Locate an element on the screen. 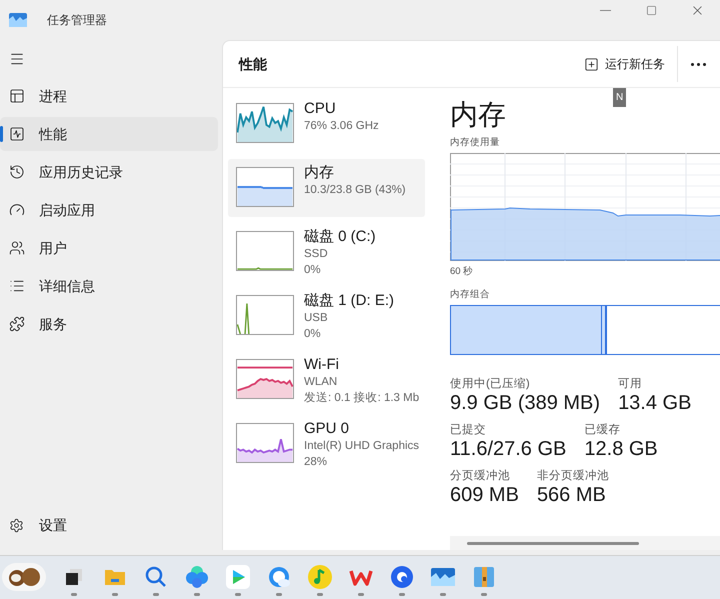 The height and width of the screenshot is (599, 720). device-detail: 76% 3.06 GHz is located at coordinates (341, 126).